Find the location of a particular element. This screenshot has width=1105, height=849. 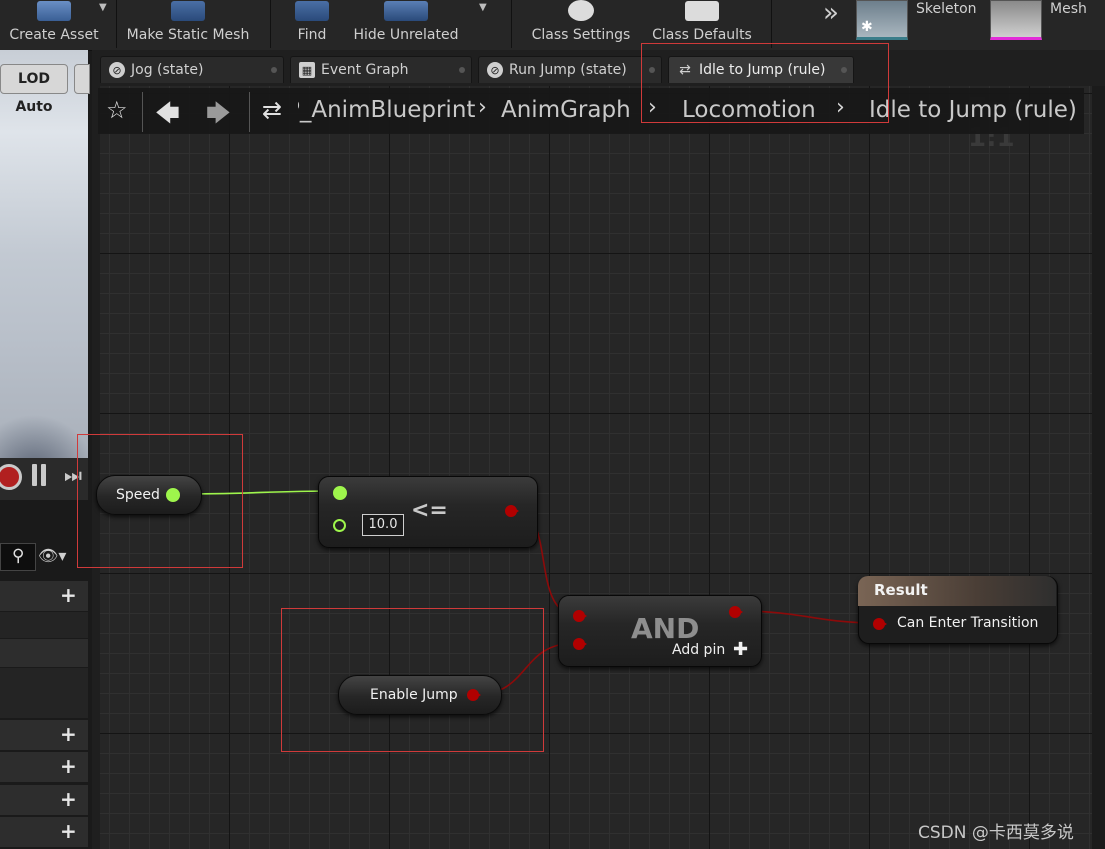

can-enter-transition-label: Can Enter Transition is located at coordinates (968, 623).